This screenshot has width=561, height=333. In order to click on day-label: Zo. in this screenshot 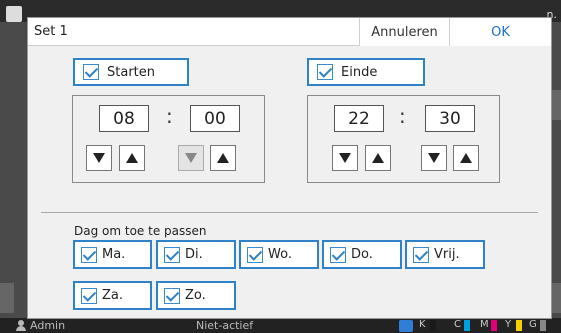, I will do `click(195, 295)`.